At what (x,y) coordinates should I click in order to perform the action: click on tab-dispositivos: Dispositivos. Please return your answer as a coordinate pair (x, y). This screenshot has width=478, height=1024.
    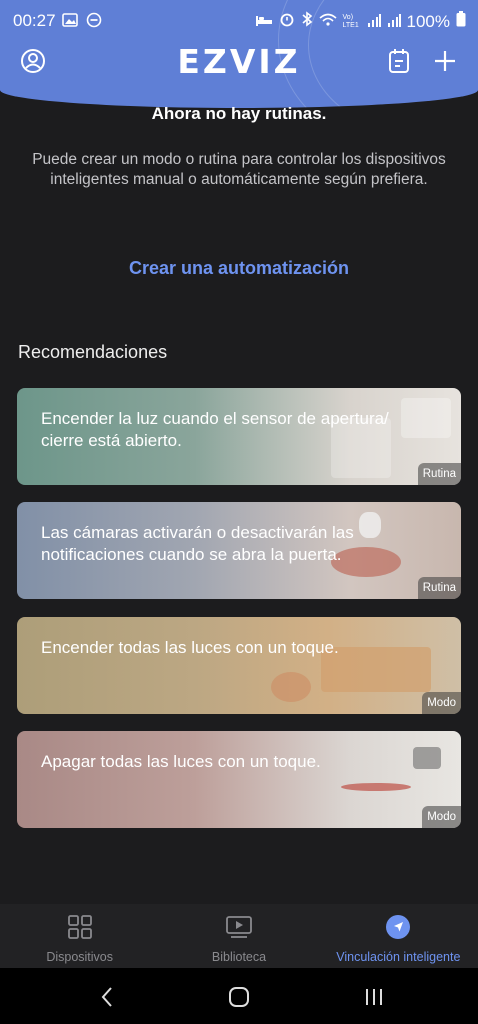
    Looking at the image, I should click on (79, 936).